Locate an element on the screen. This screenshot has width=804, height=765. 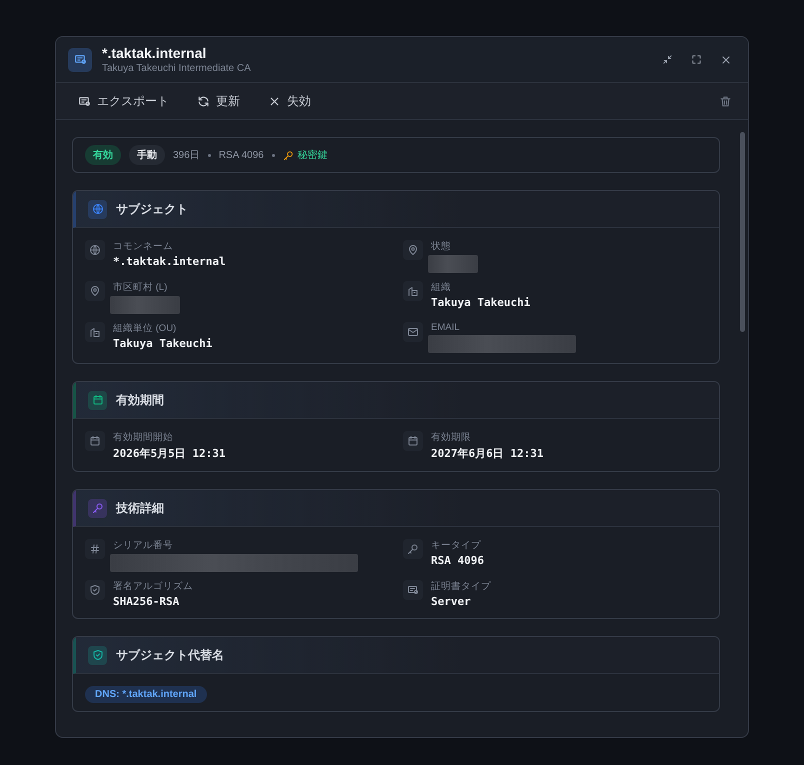
toolbar-button: 更新 is located at coordinates (219, 101).